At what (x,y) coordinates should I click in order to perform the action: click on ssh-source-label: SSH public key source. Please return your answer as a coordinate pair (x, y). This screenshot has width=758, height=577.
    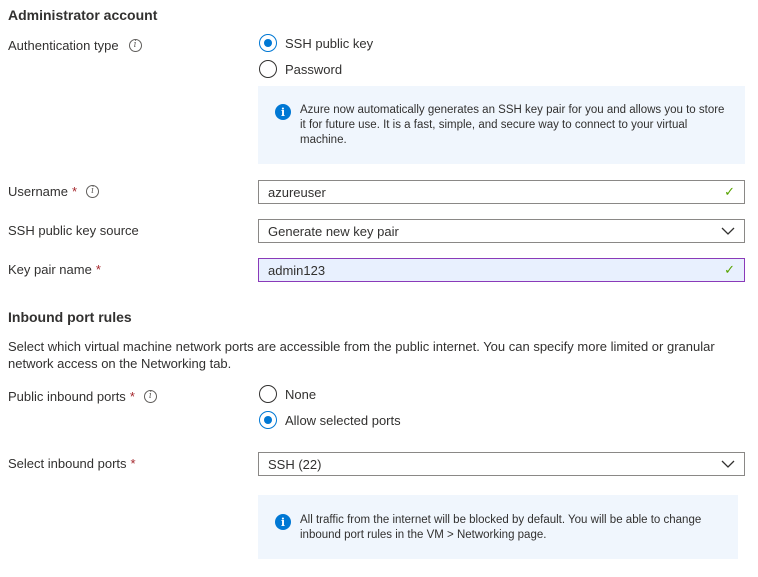
    Looking at the image, I should click on (73, 230).